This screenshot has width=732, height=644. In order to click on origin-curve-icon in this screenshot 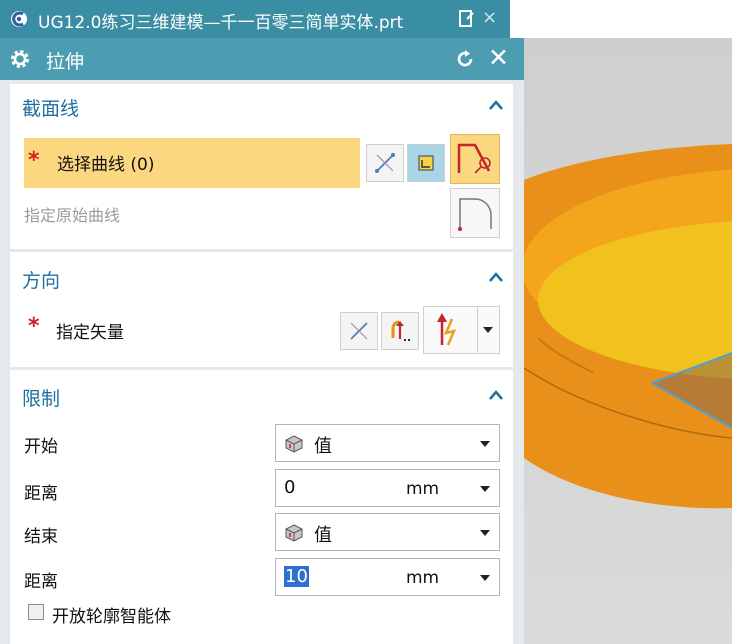, I will do `click(475, 214)`.